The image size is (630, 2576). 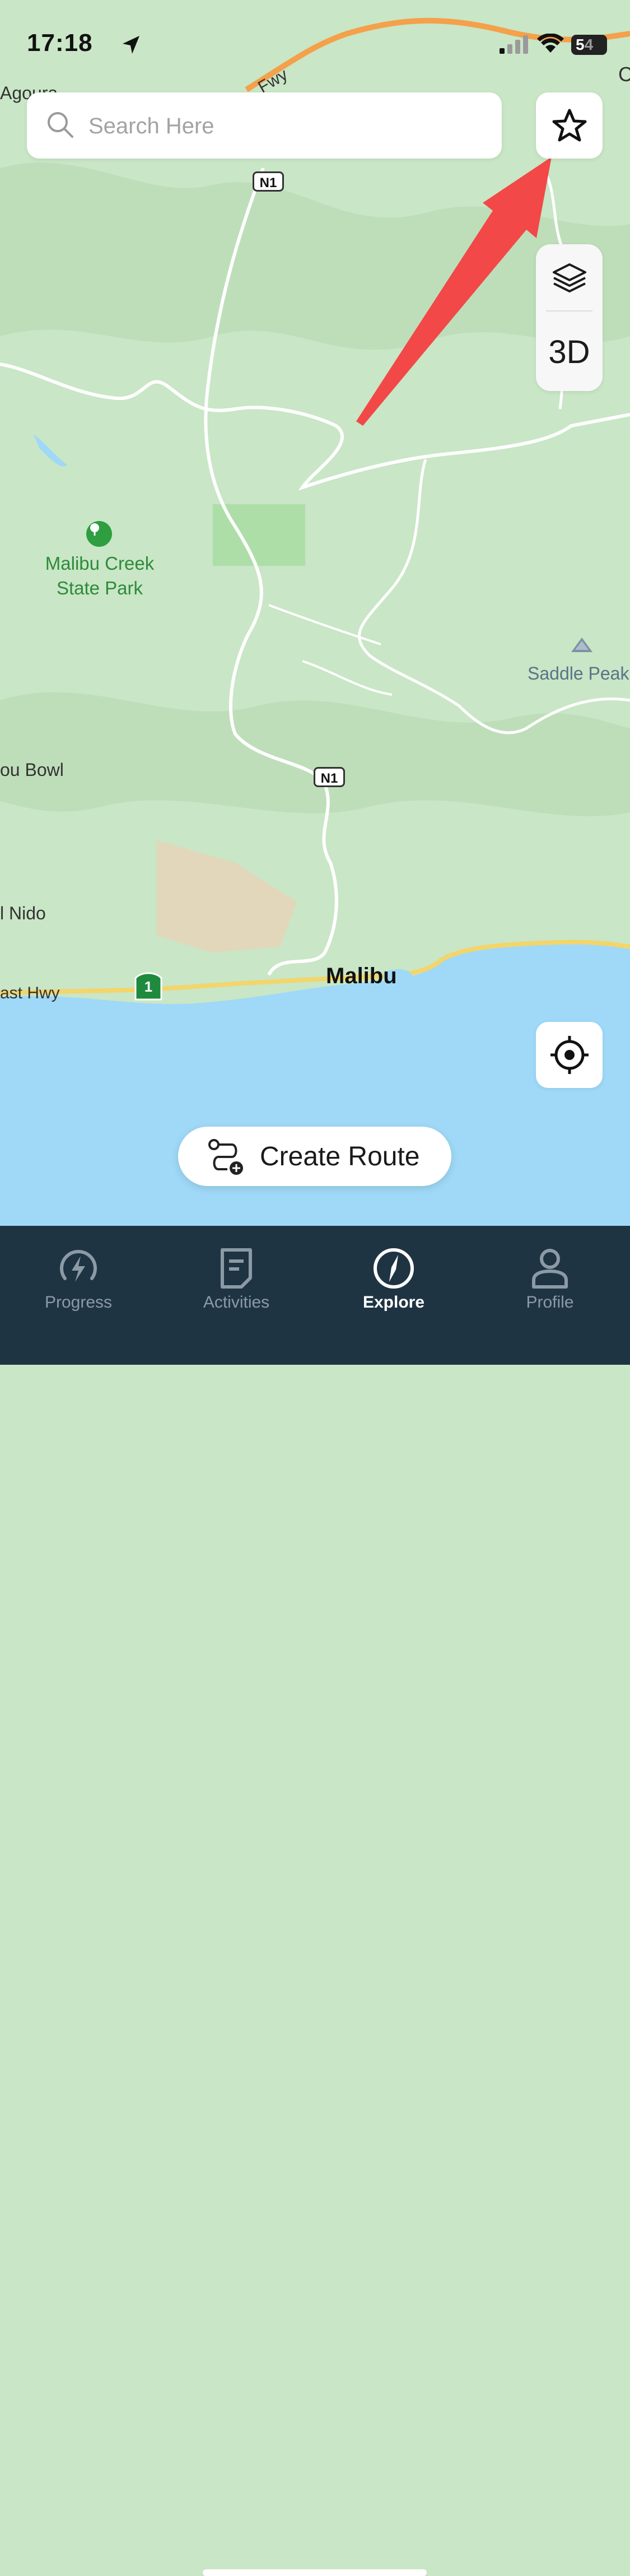 I want to click on search-input, so click(x=285, y=126).